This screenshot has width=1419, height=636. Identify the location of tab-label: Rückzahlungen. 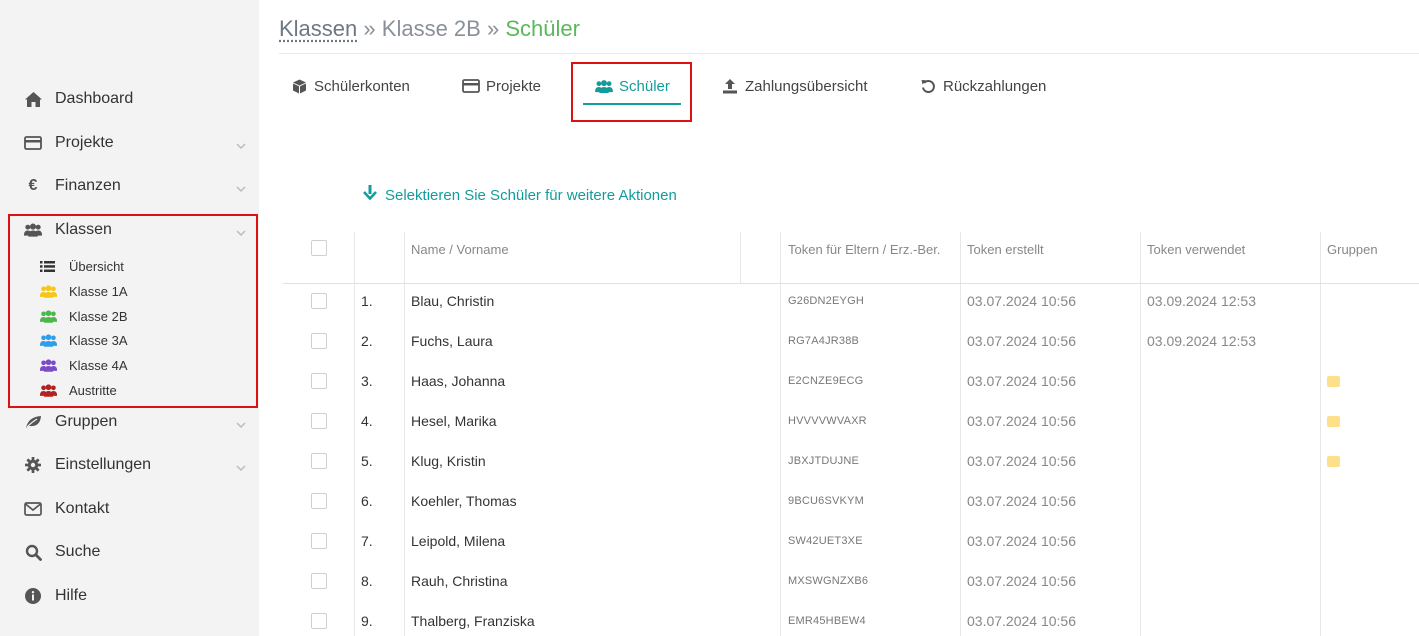
(995, 86).